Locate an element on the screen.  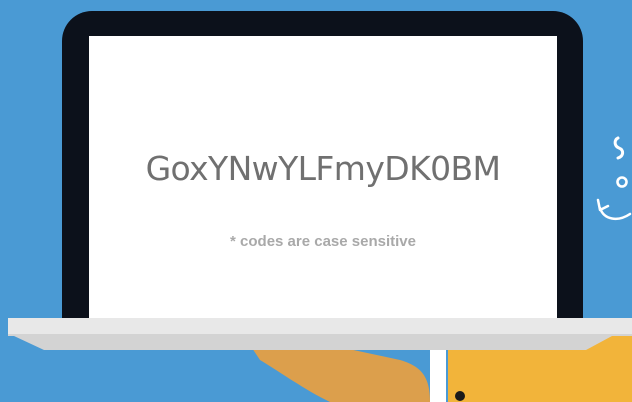
case-sensitive-note: * codes are case sensitive is located at coordinates (323, 241).